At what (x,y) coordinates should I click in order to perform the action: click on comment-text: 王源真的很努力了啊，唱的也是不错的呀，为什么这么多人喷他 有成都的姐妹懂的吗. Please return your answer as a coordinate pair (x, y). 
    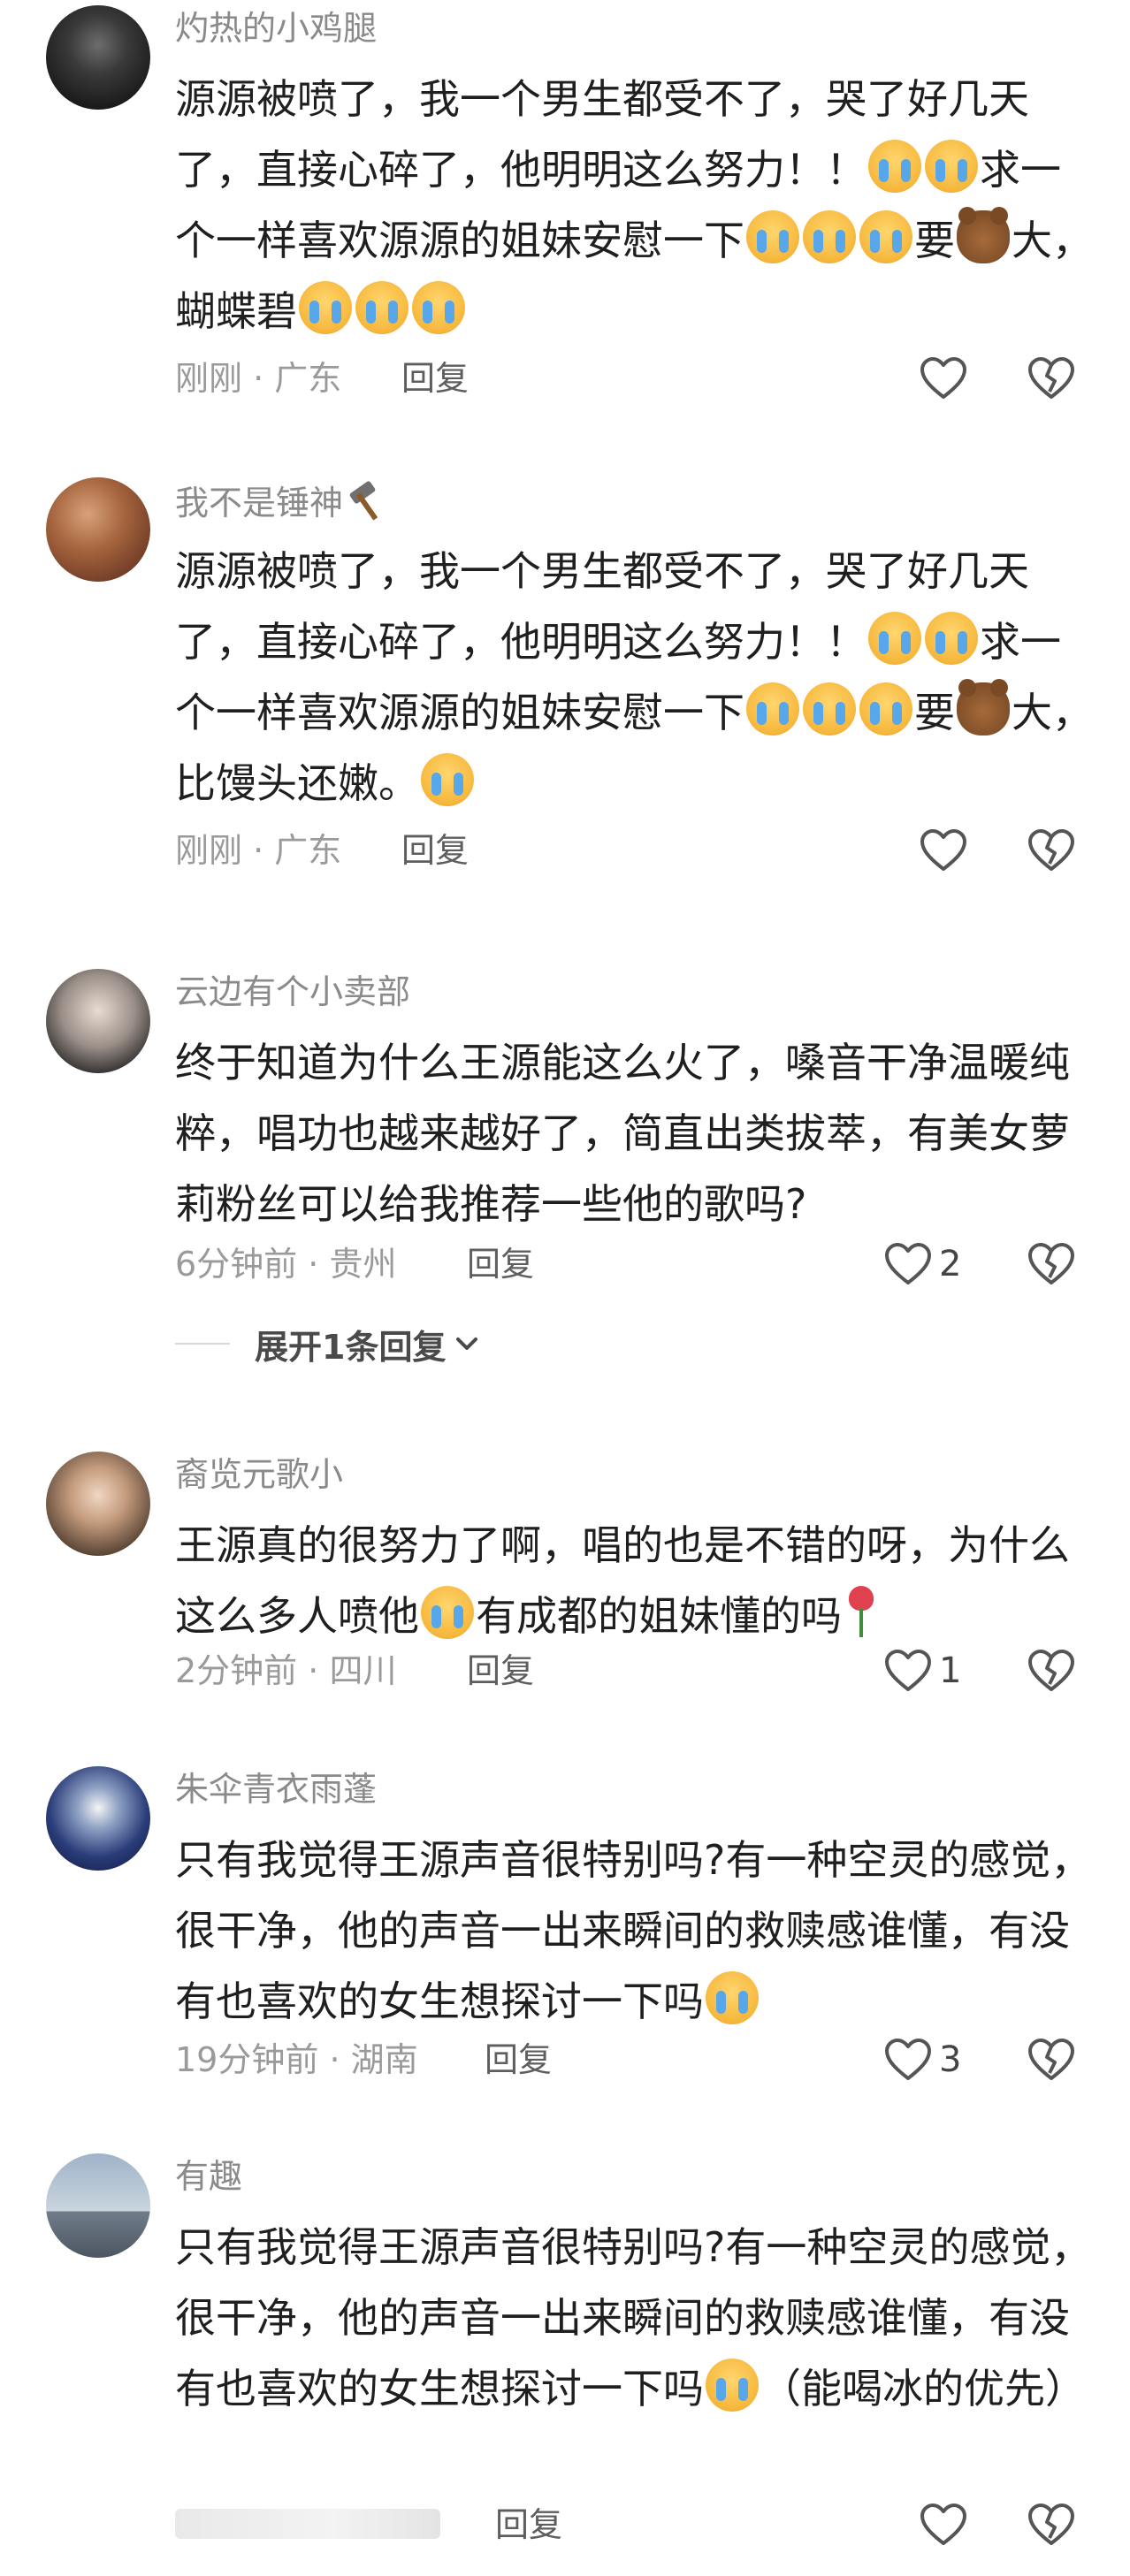
    Looking at the image, I should click on (622, 1580).